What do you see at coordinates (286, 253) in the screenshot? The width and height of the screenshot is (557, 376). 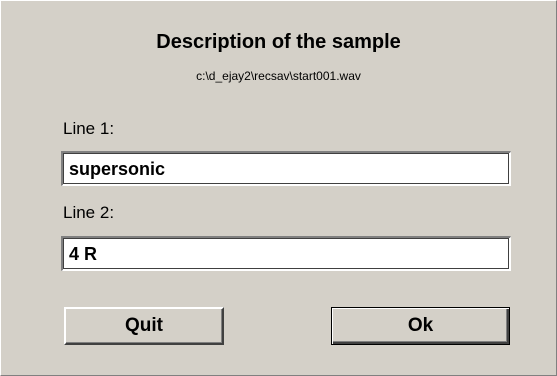 I see `line2-input` at bounding box center [286, 253].